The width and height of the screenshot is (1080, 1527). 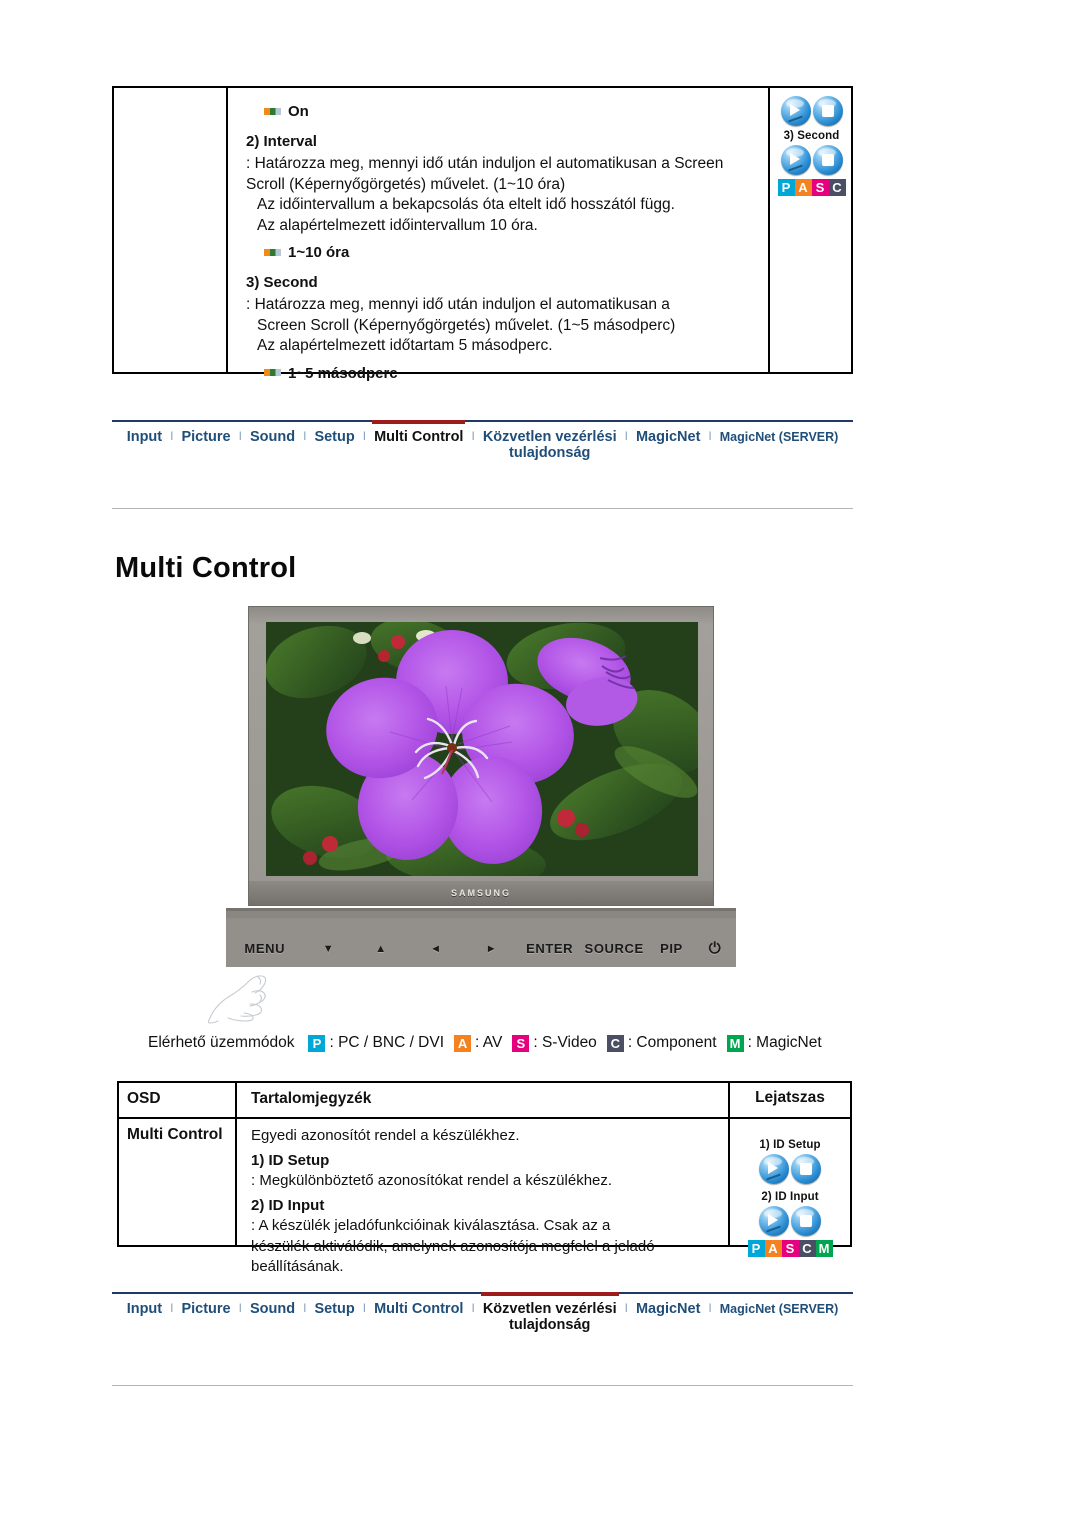 I want to click on monitor-brand-strip: SAMSUNG, so click(x=481, y=893).